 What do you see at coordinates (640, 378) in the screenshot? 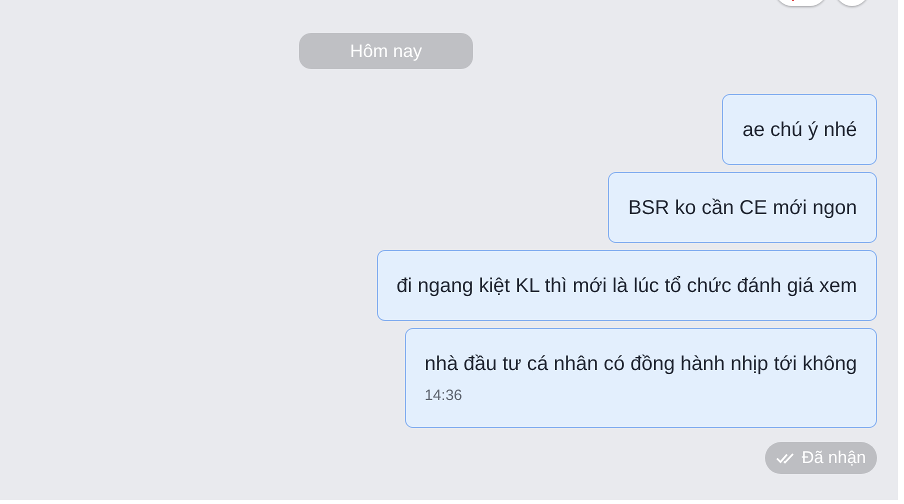
I see `message-bubble: nhà đầu tư cá nhân có đồng hành nhịp tới không 14:36` at bounding box center [640, 378].